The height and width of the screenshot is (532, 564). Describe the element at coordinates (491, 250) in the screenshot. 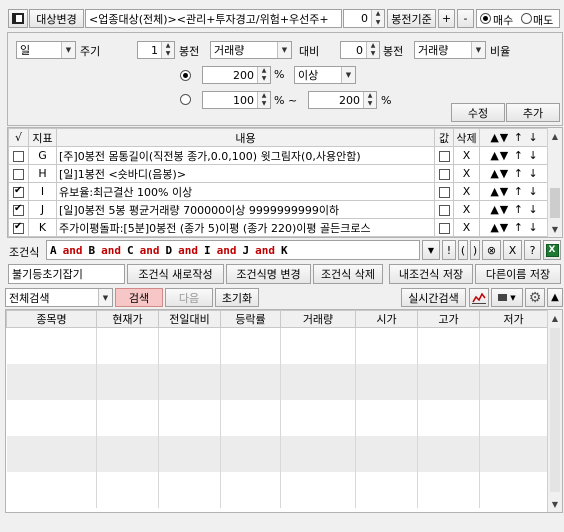

I see `formula-op-button: ⊗` at that location.